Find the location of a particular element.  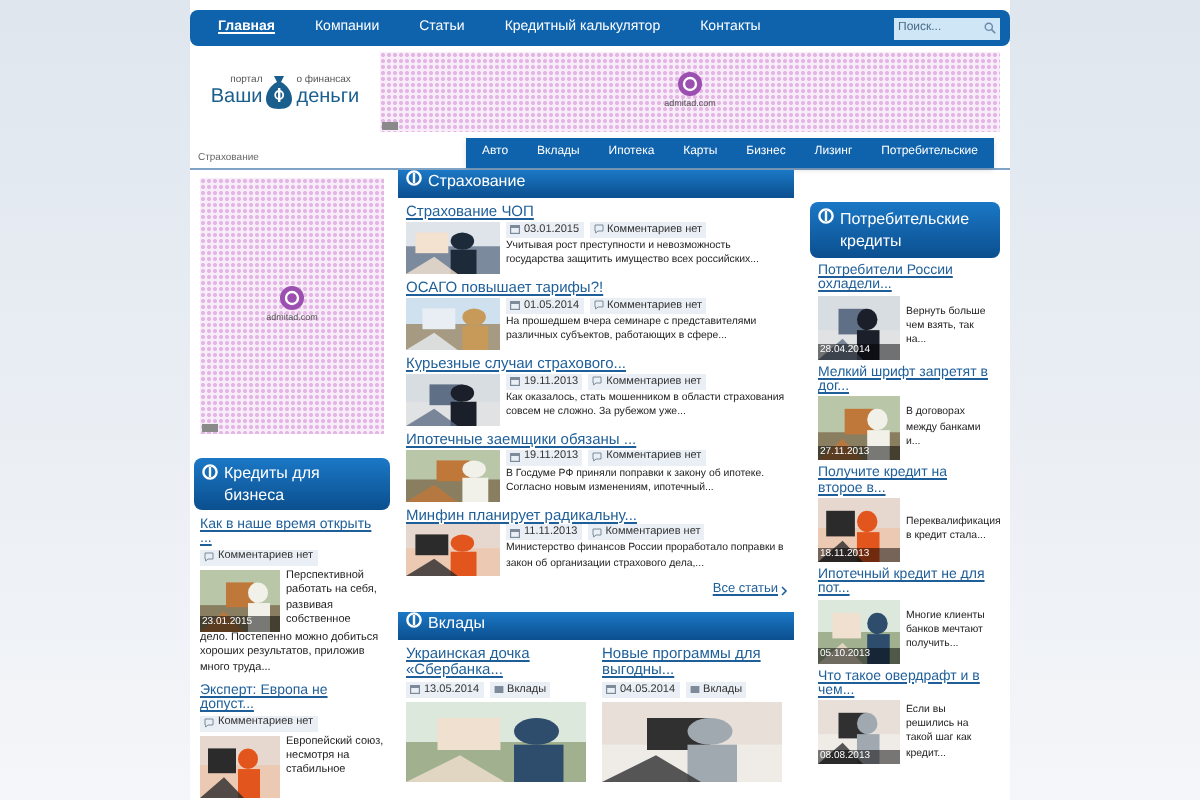

section-title: Потребительские кредиты is located at coordinates (906, 230).